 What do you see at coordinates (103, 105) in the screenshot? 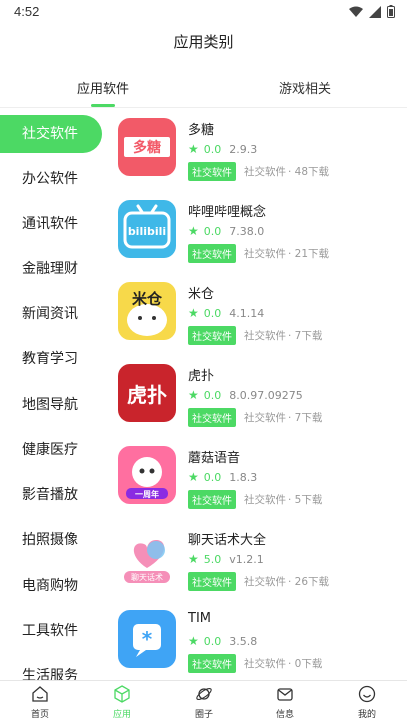
I see `active-tab-indicator` at bounding box center [103, 105].